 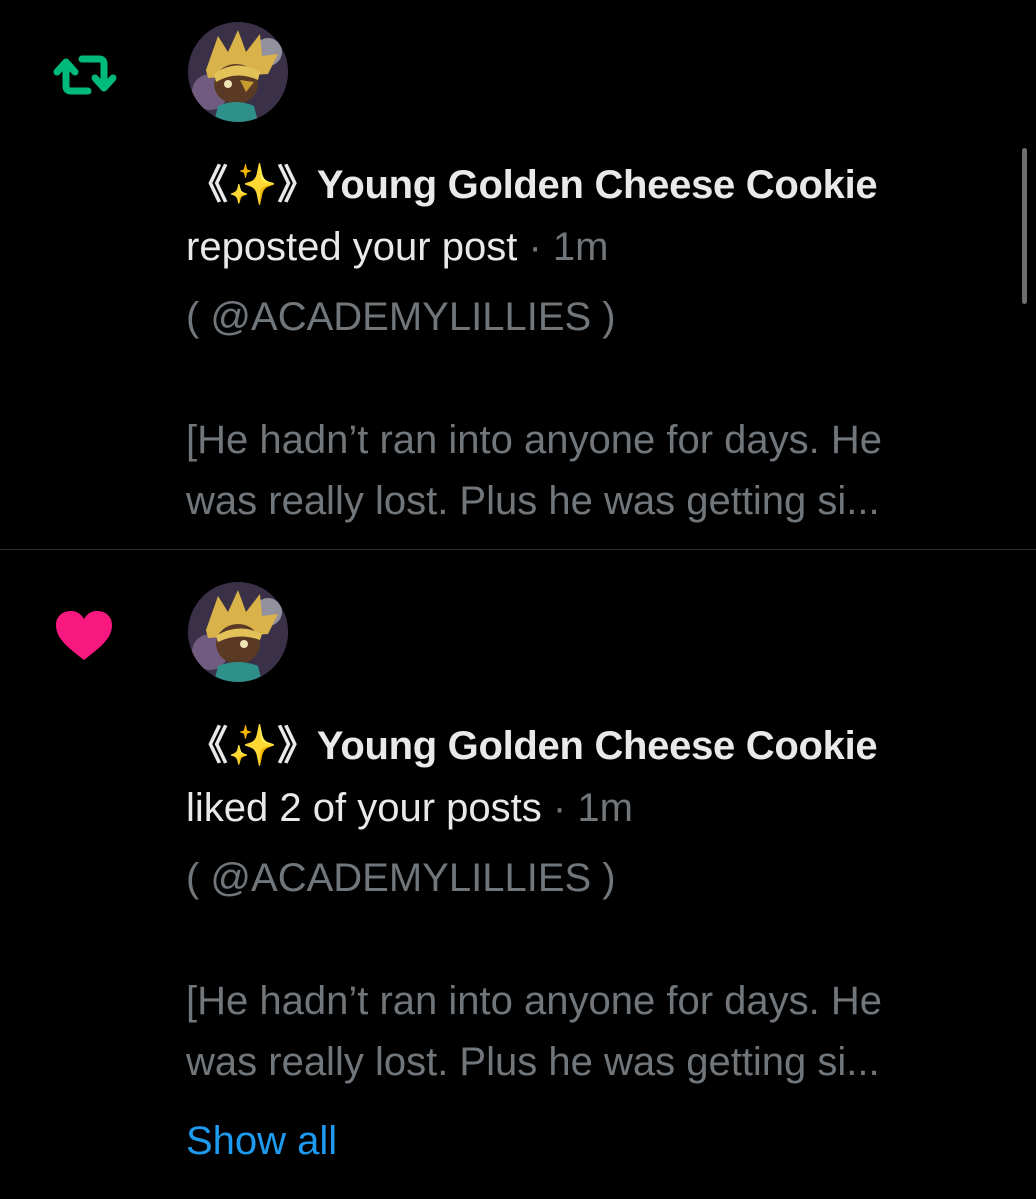 What do you see at coordinates (261, 1141) in the screenshot?
I see `show-all-link: Show all` at bounding box center [261, 1141].